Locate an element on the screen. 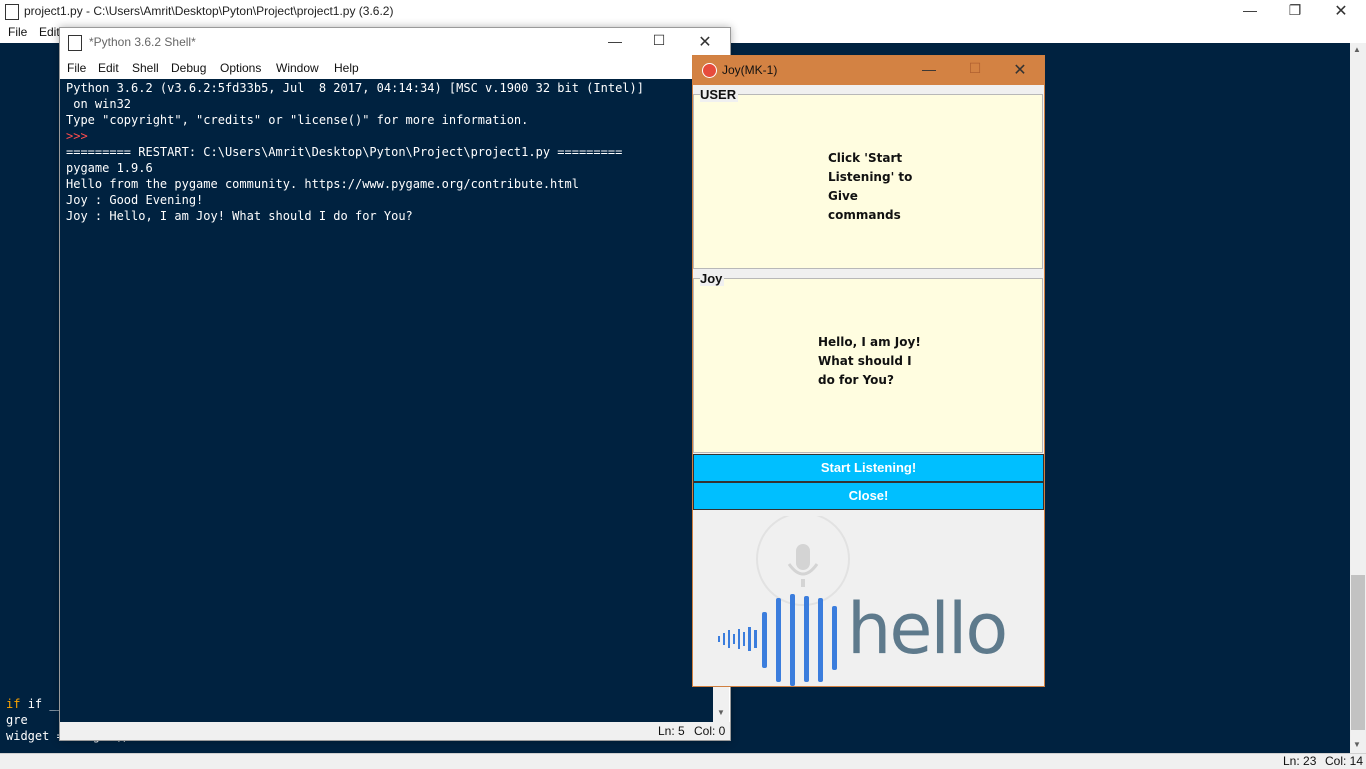 This screenshot has width=1366, height=769. shell-line: Joy : Good Evening! is located at coordinates (135, 200).